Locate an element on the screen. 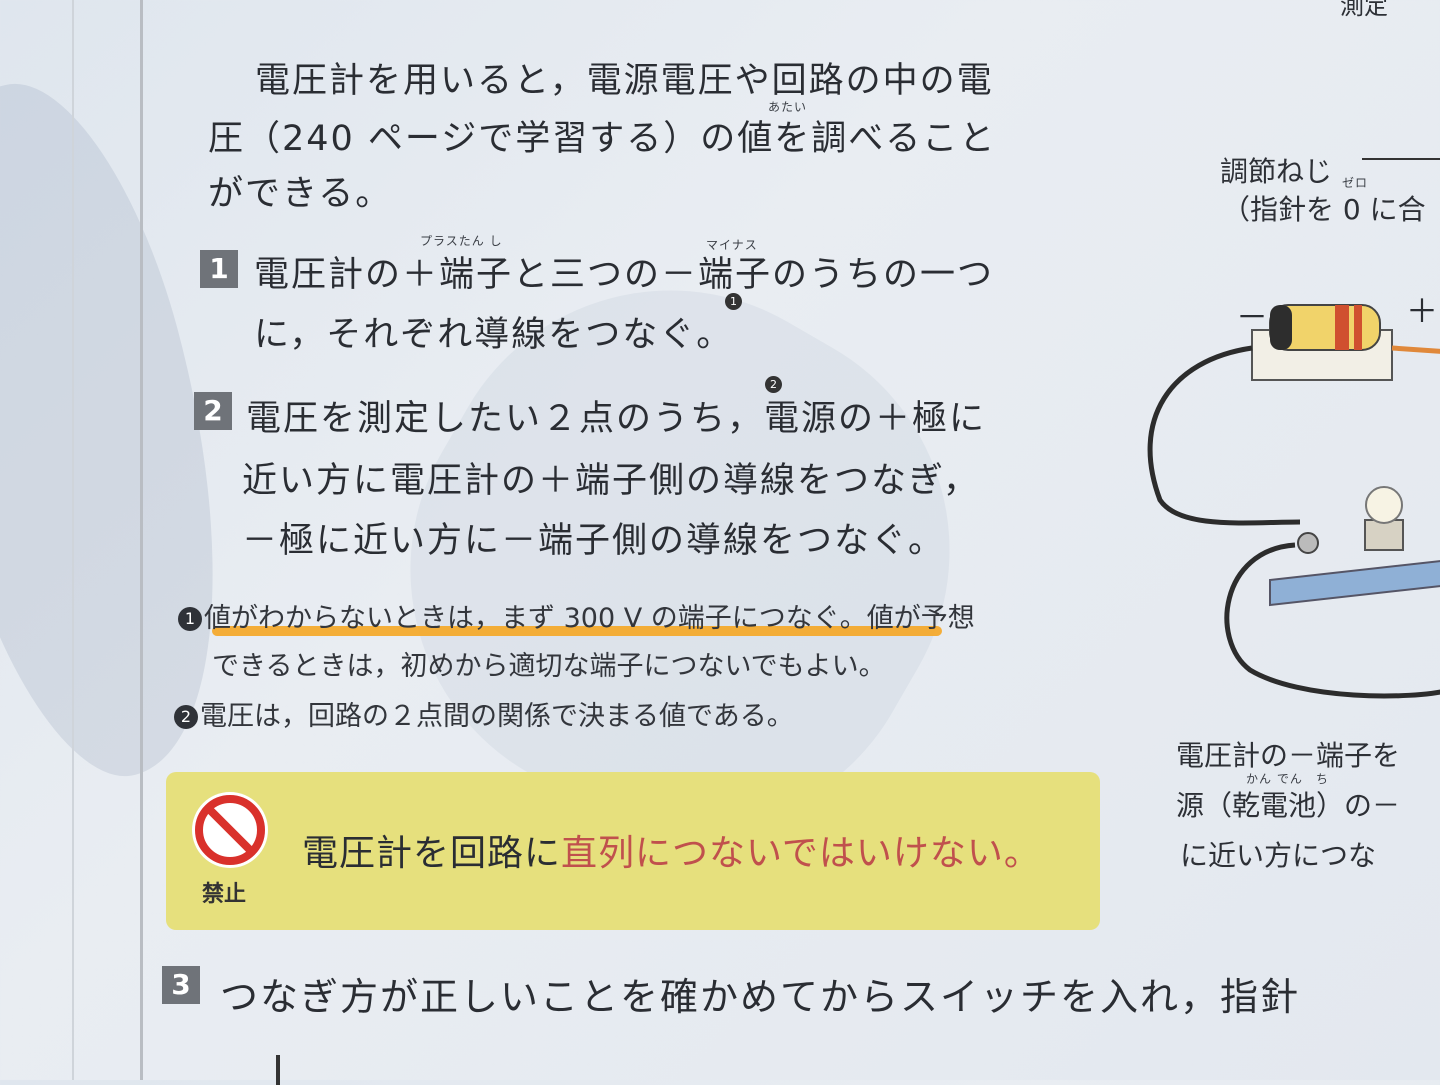 This screenshot has width=1440, height=1085. circuit-illustration is located at coordinates (1293, 501).